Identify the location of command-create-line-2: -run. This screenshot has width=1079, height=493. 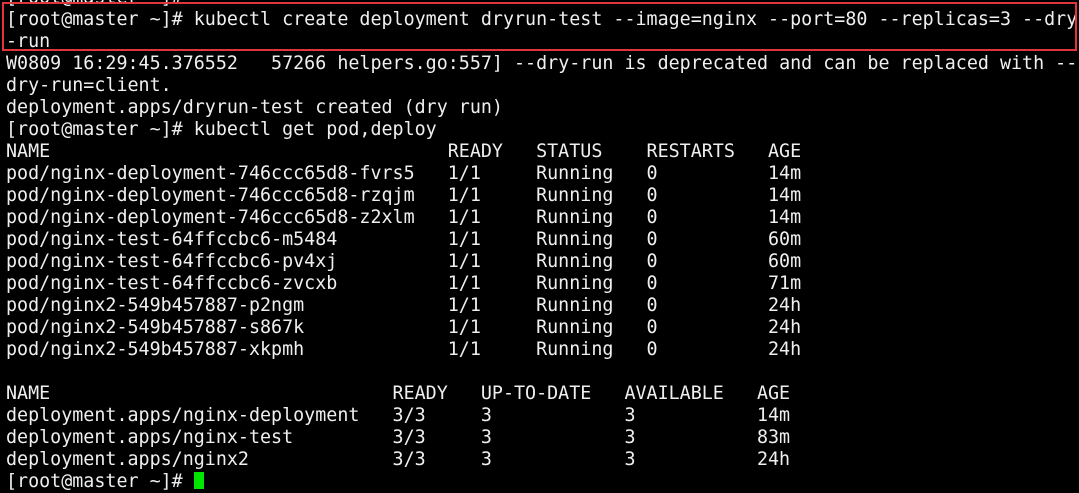
(28, 41).